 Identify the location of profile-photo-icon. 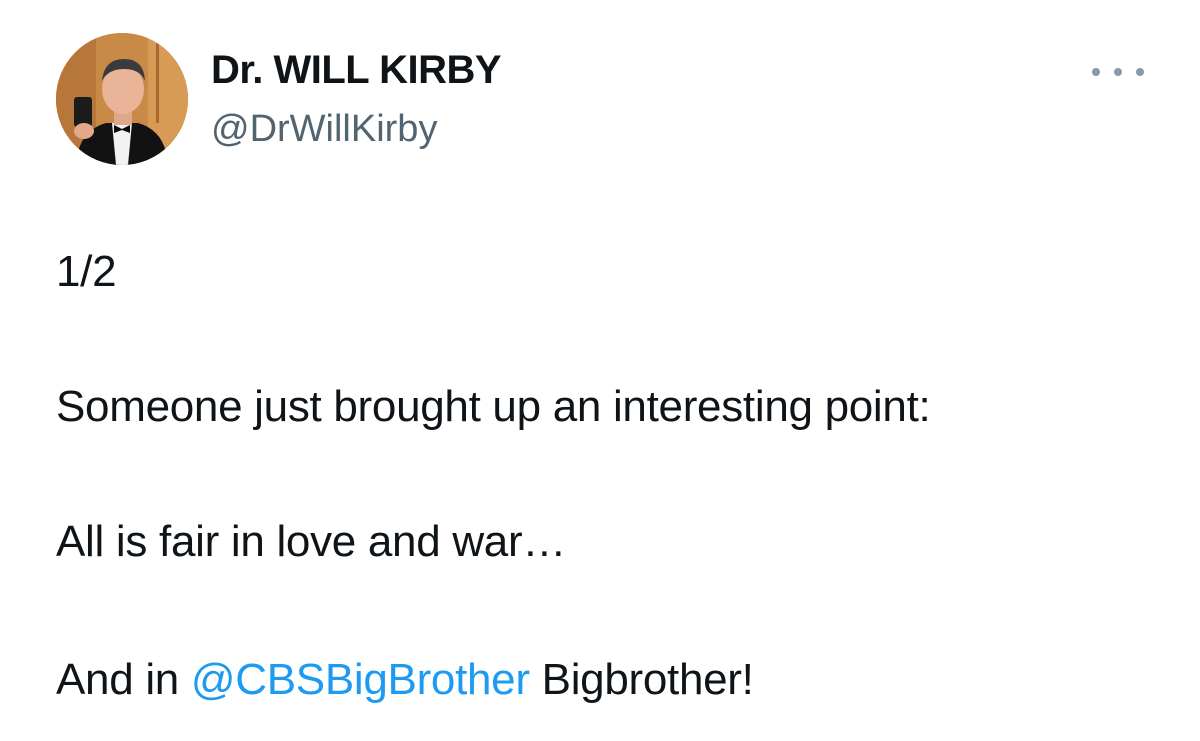
(122, 99).